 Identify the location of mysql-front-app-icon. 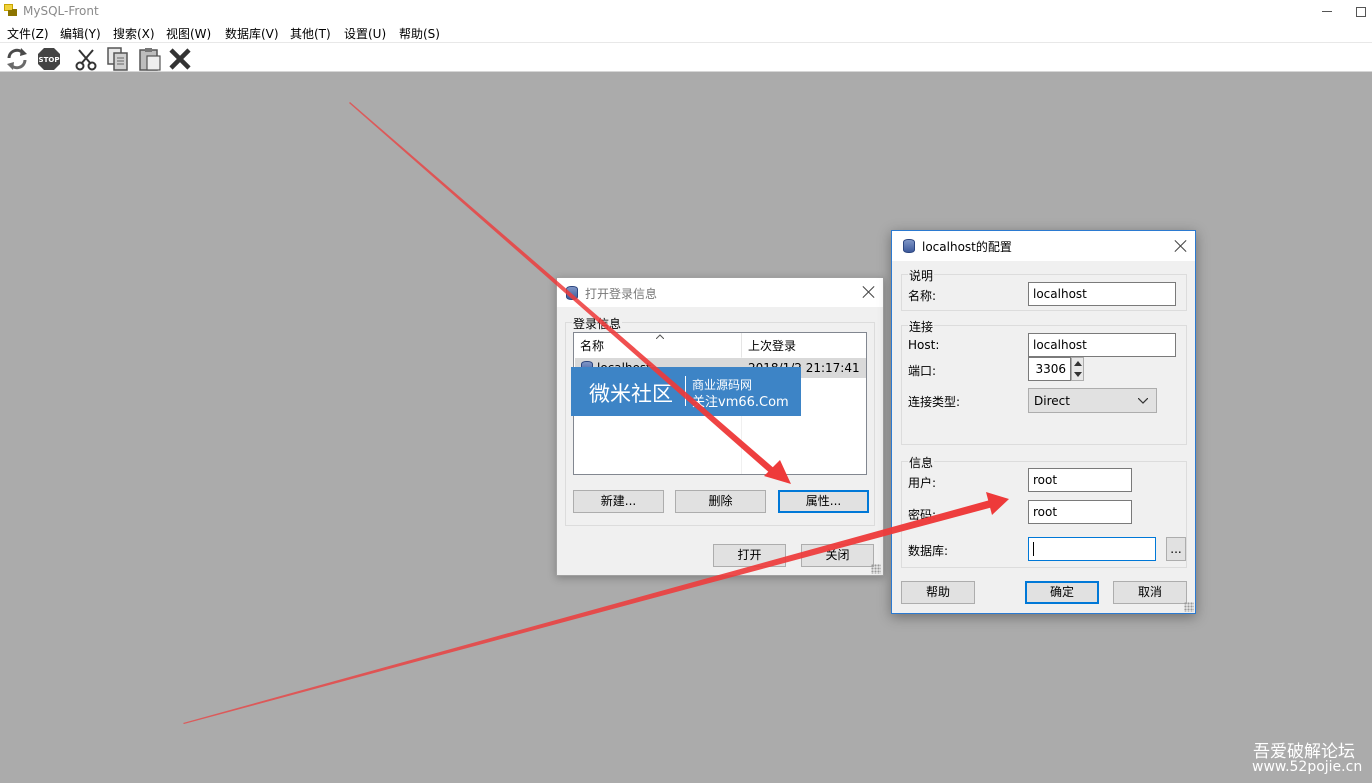
(10, 10).